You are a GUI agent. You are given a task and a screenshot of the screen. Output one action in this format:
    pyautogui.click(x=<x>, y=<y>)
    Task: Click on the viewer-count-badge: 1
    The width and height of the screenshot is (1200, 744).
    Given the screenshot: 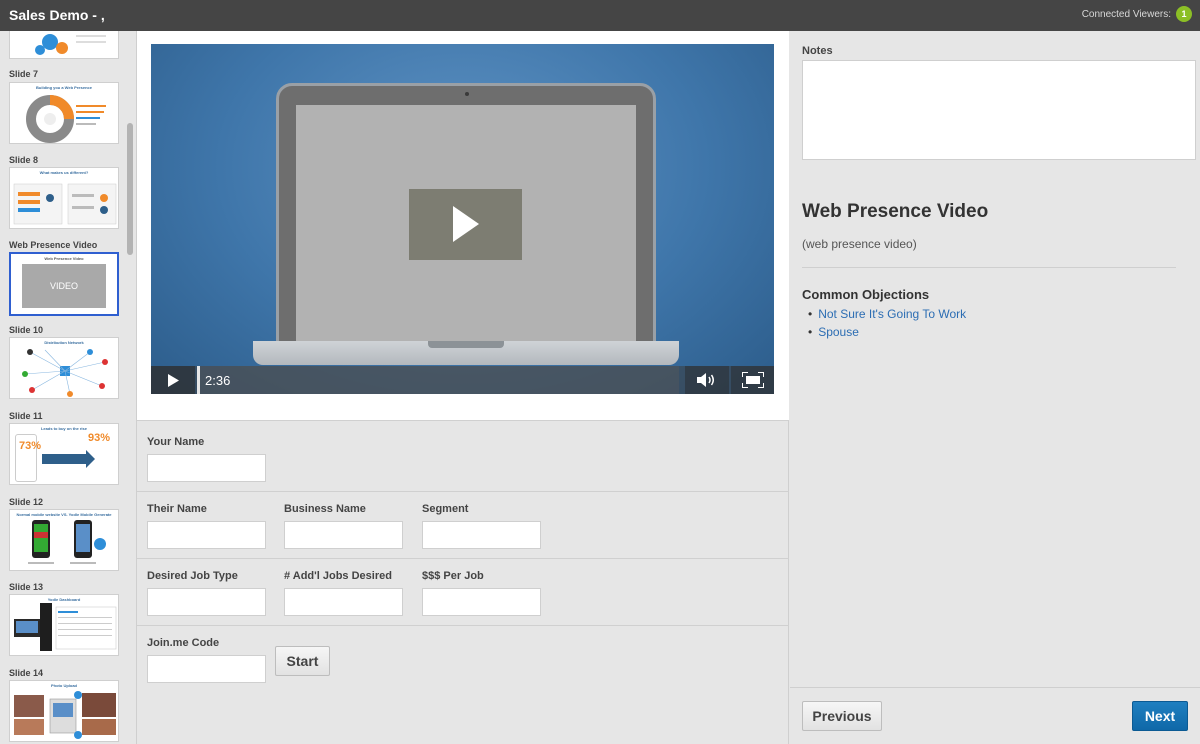 What is the action you would take?
    pyautogui.click(x=1184, y=14)
    